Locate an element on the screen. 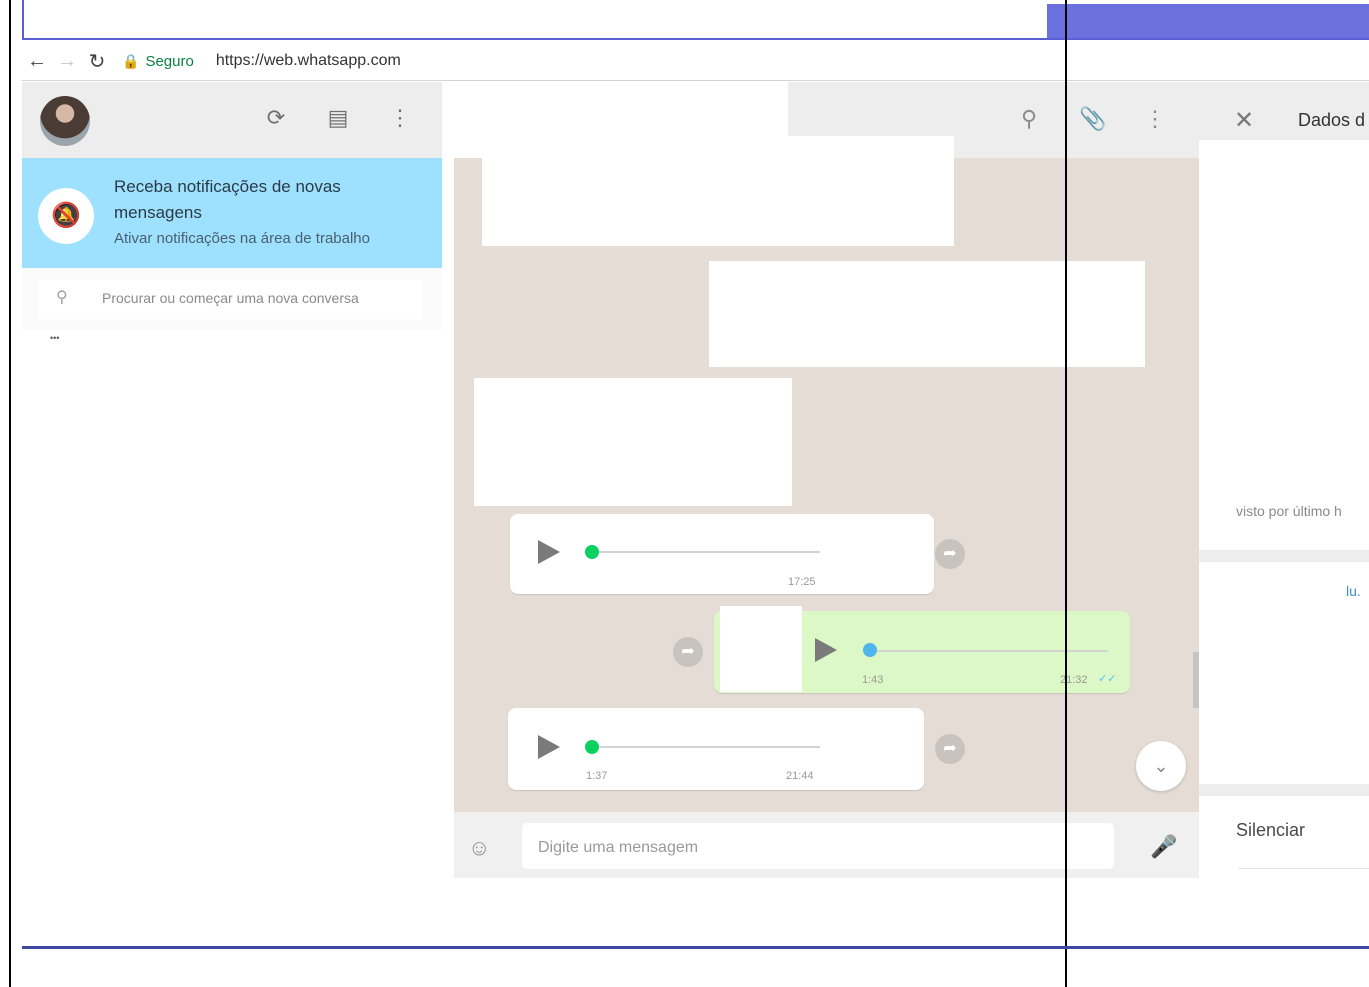 The height and width of the screenshot is (987, 1369). status-icon: ⟳ is located at coordinates (276, 118).